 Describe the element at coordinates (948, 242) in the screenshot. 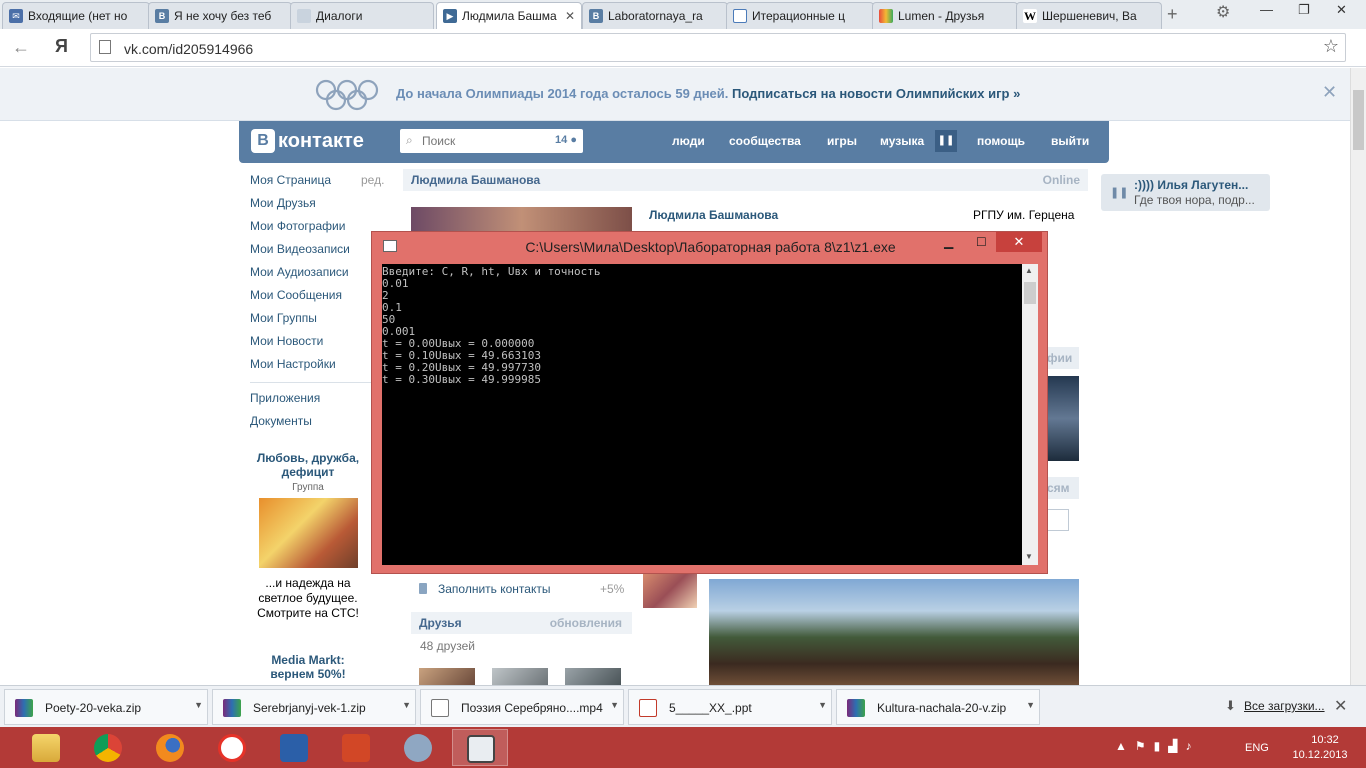

I see `minimize-icon: ▁` at that location.